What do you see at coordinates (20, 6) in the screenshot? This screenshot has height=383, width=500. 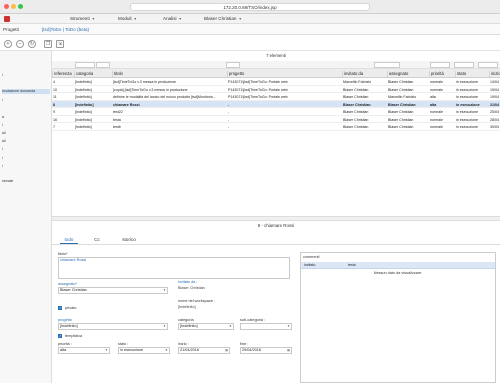 I see `window-zoom-icon` at bounding box center [20, 6].